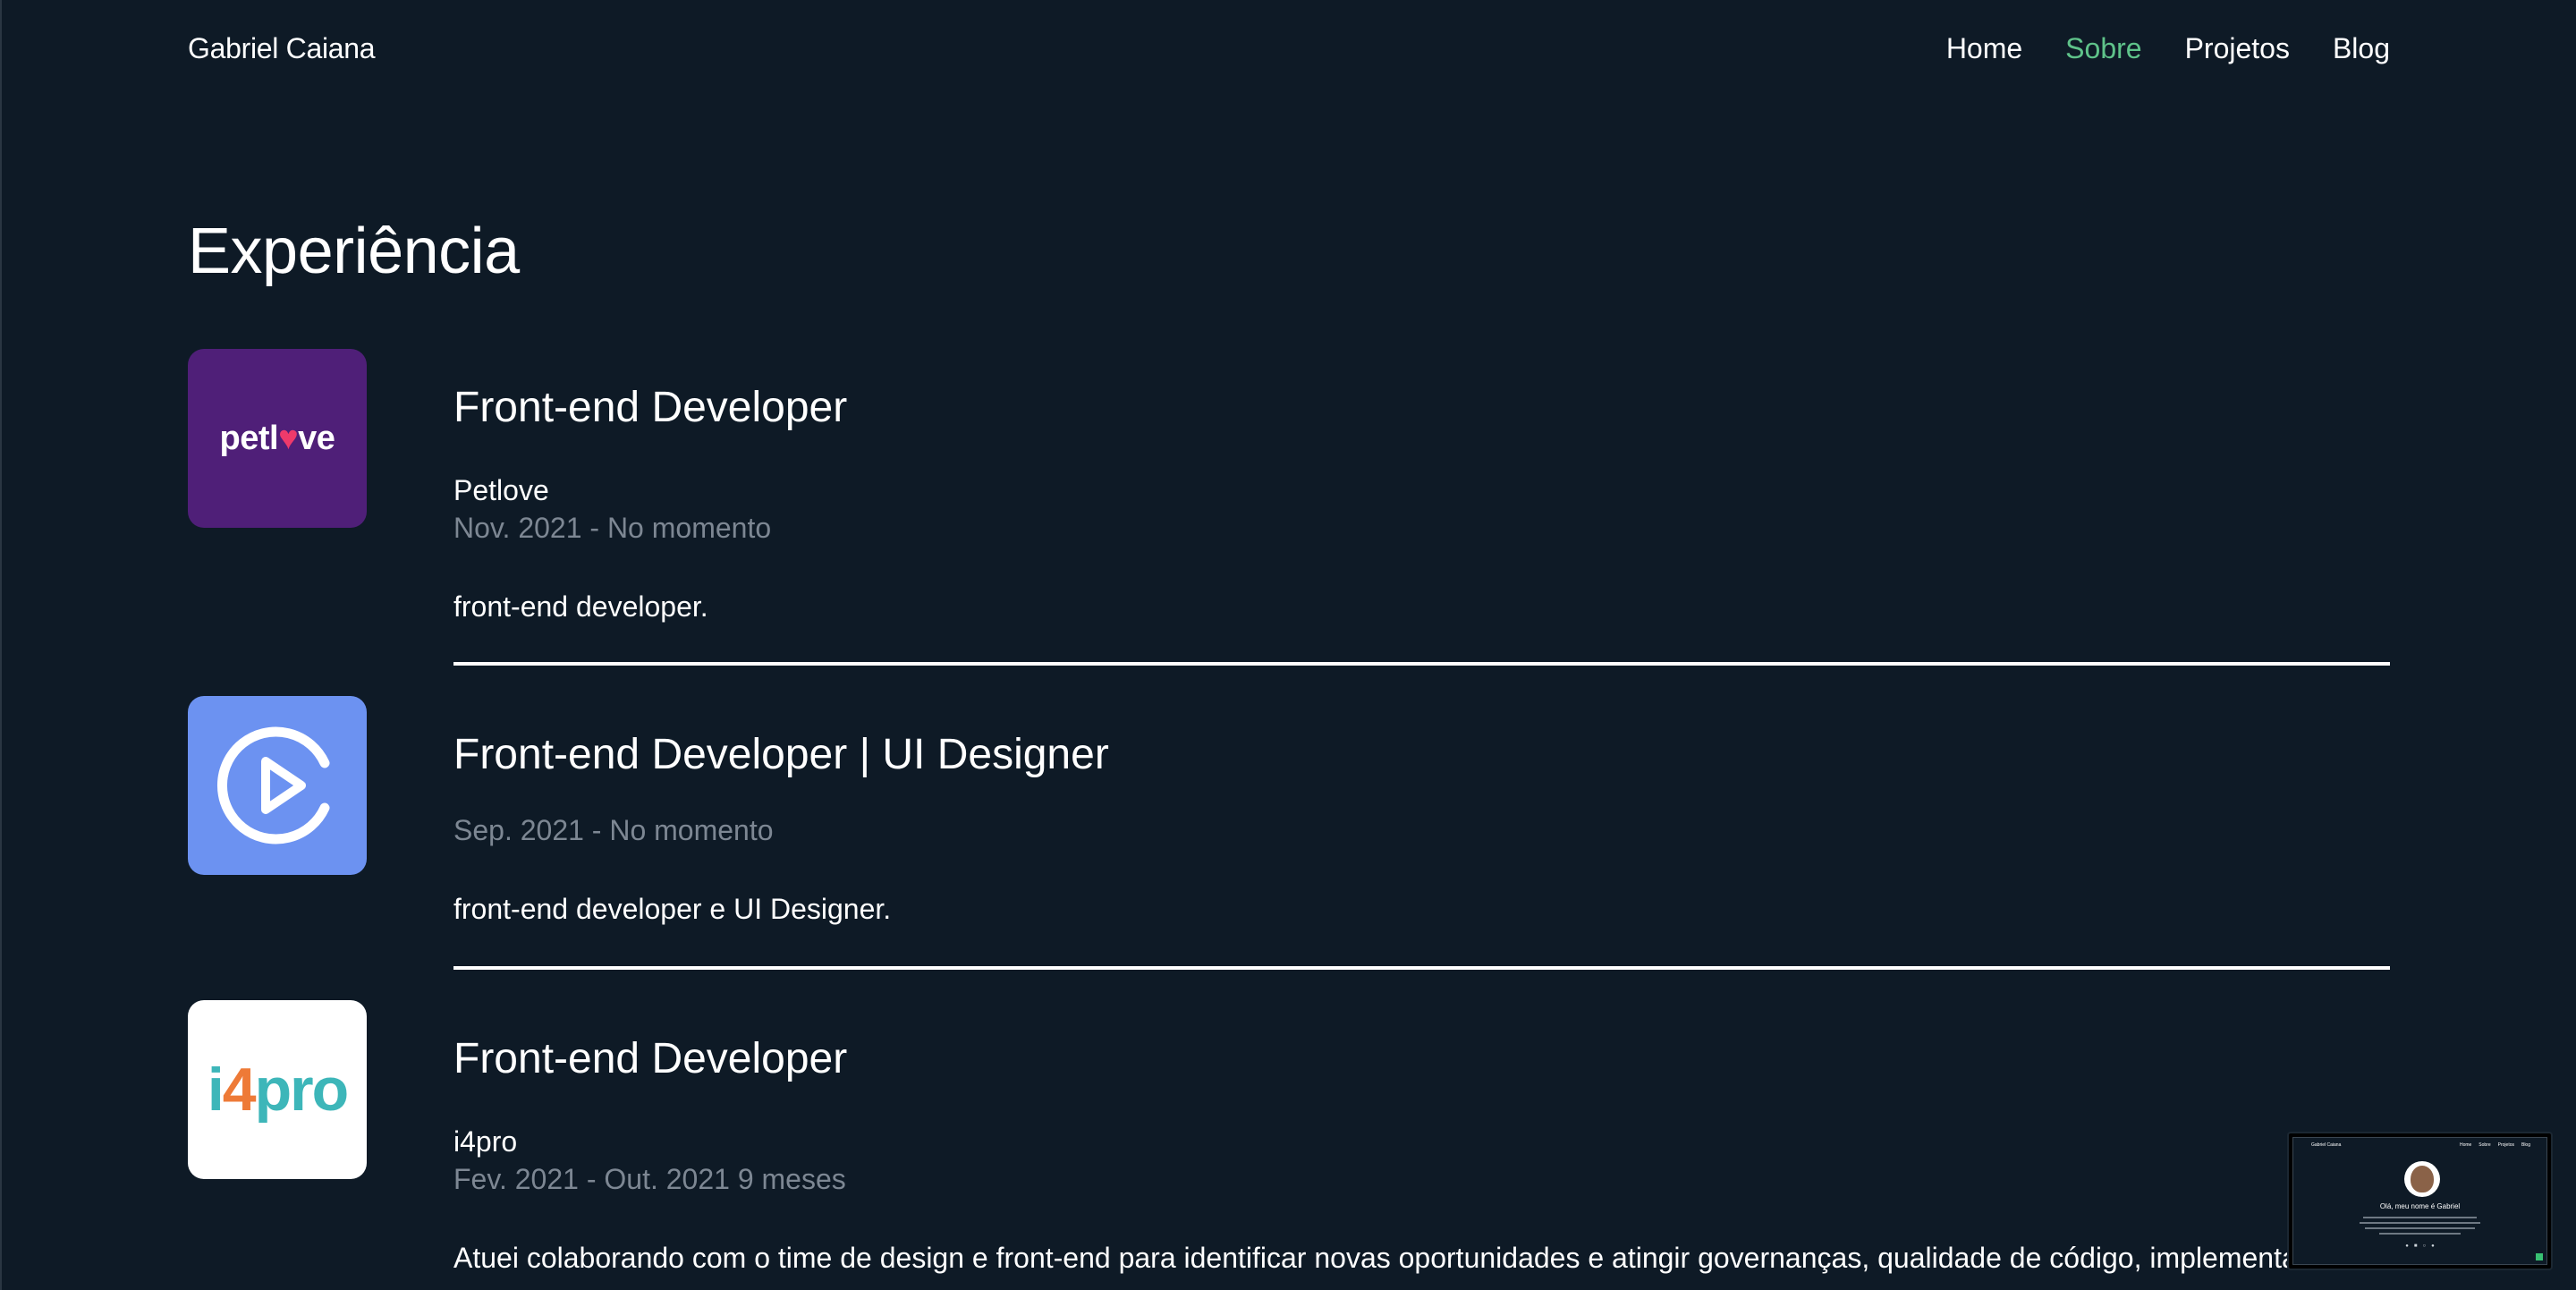 This screenshot has height=1290, width=2576. I want to click on preview-social-icons: ● ■ ○ ●, so click(2419, 1246).